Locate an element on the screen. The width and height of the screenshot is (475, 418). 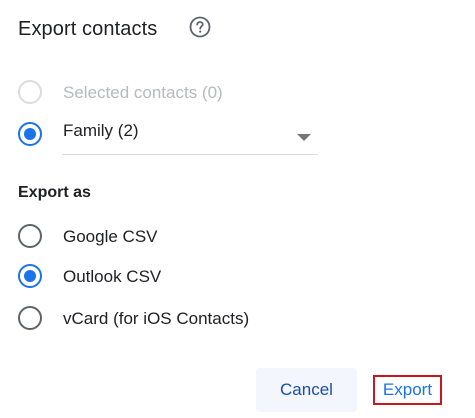
cancel-button: Cancel is located at coordinates (306, 390).